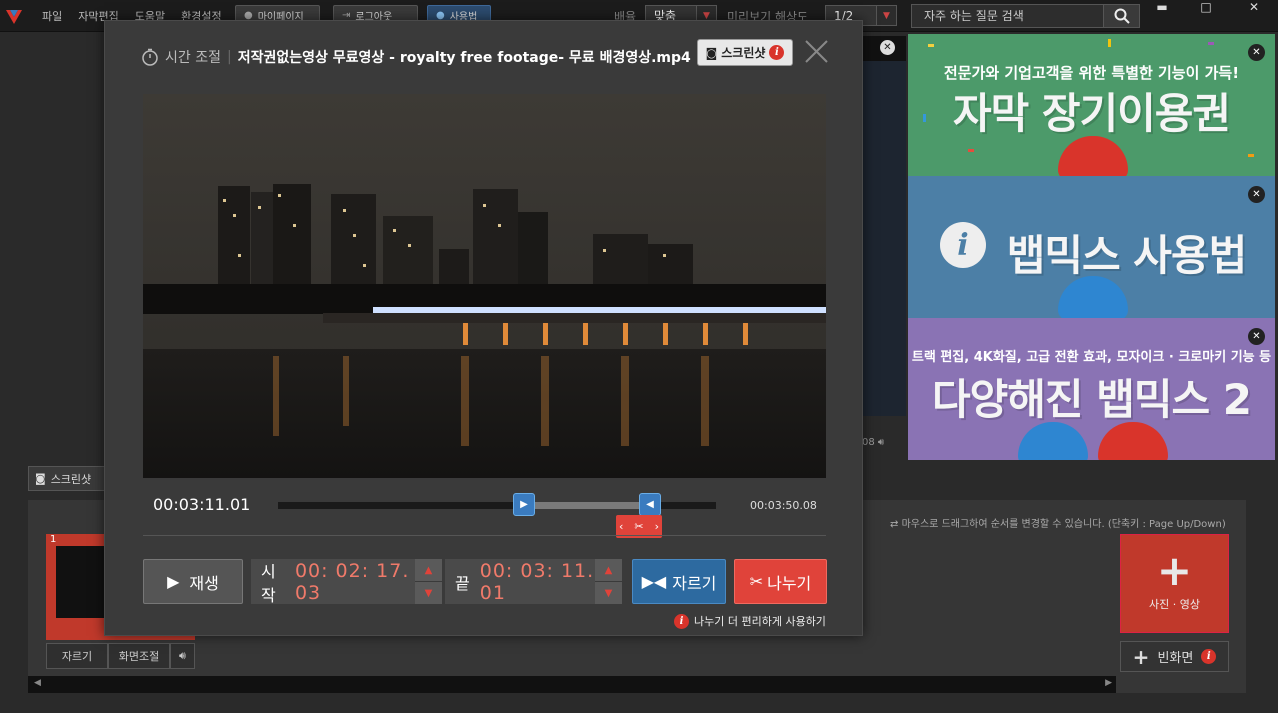 This screenshot has height=713, width=1278. I want to click on split-button: ✂ 나누기, so click(780, 581).